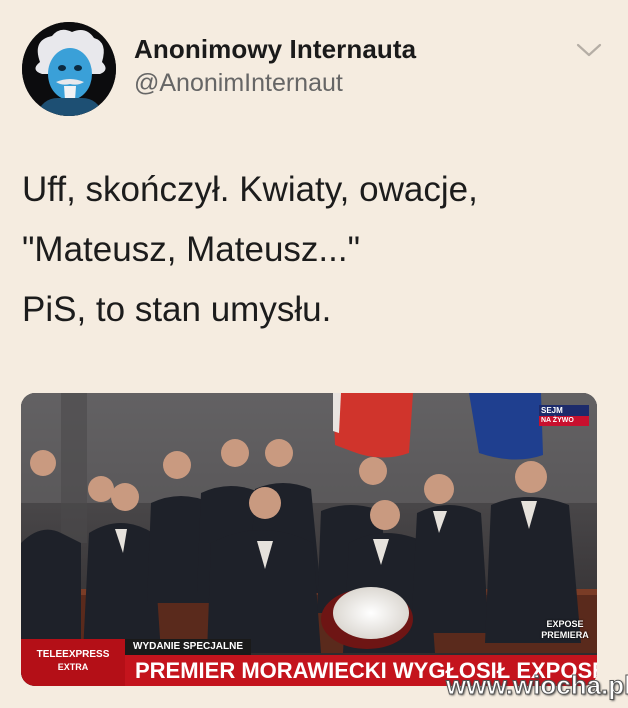 This screenshot has width=628, height=708. What do you see at coordinates (506, 426) in the screenshot?
I see `eu-flag` at bounding box center [506, 426].